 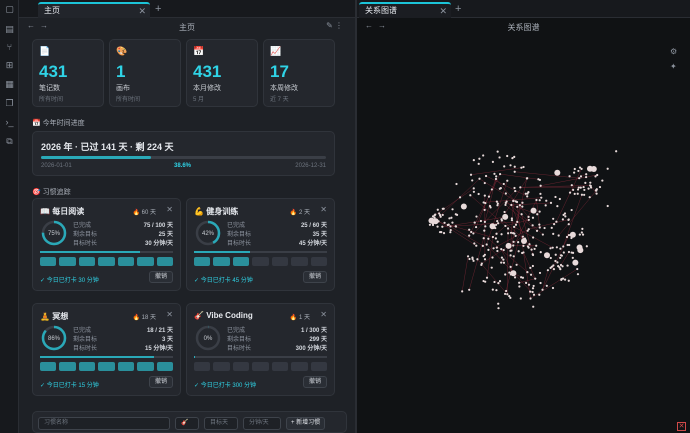 I want to click on terminal-icon: ›_, so click(x=9, y=122).